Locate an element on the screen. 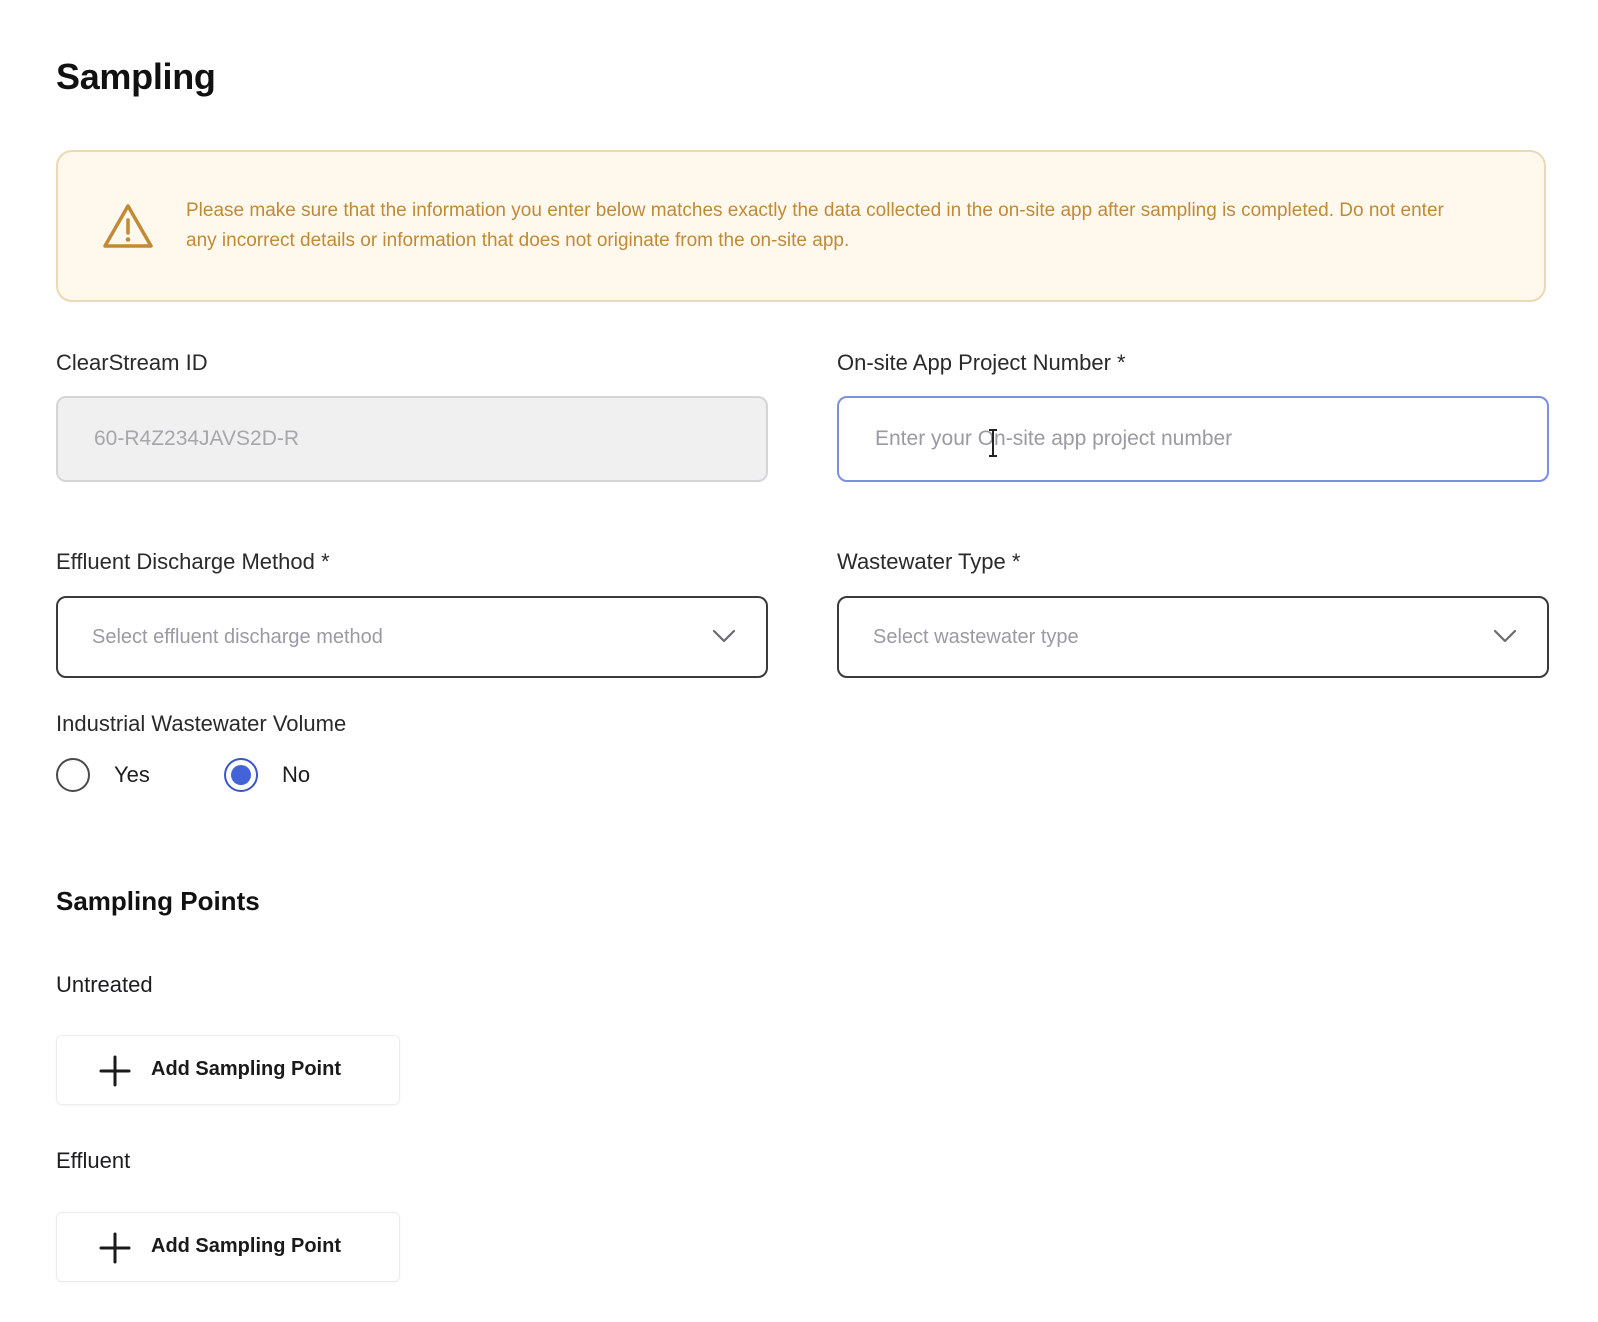 This screenshot has height=1322, width=1598. discharge-method-select: Select effluent discharge method is located at coordinates (412, 637).